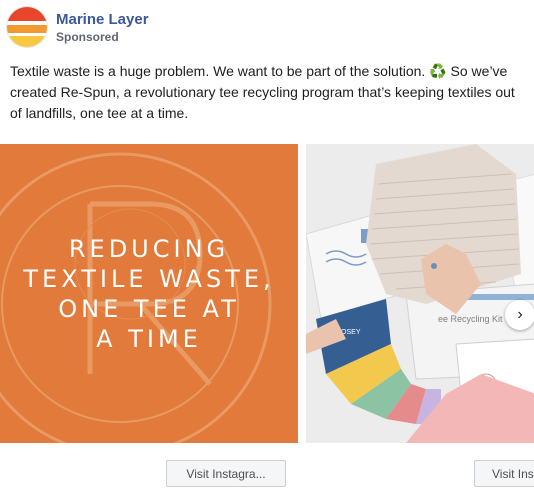  I want to click on kit-label-text: ee Recycling Kit, so click(470, 319).